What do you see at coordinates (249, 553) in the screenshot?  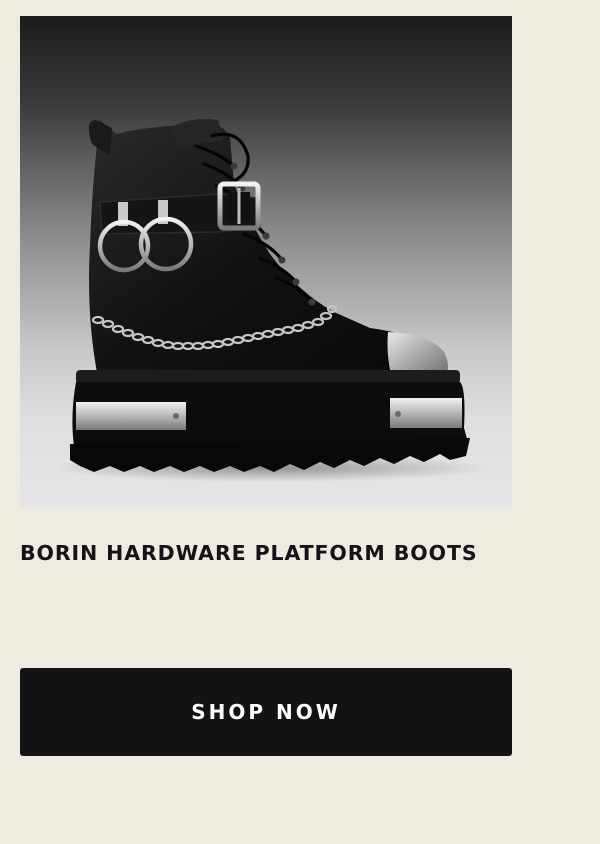 I see `product-title: BORIN HARDWARE PLATFORM BOOTS` at bounding box center [249, 553].